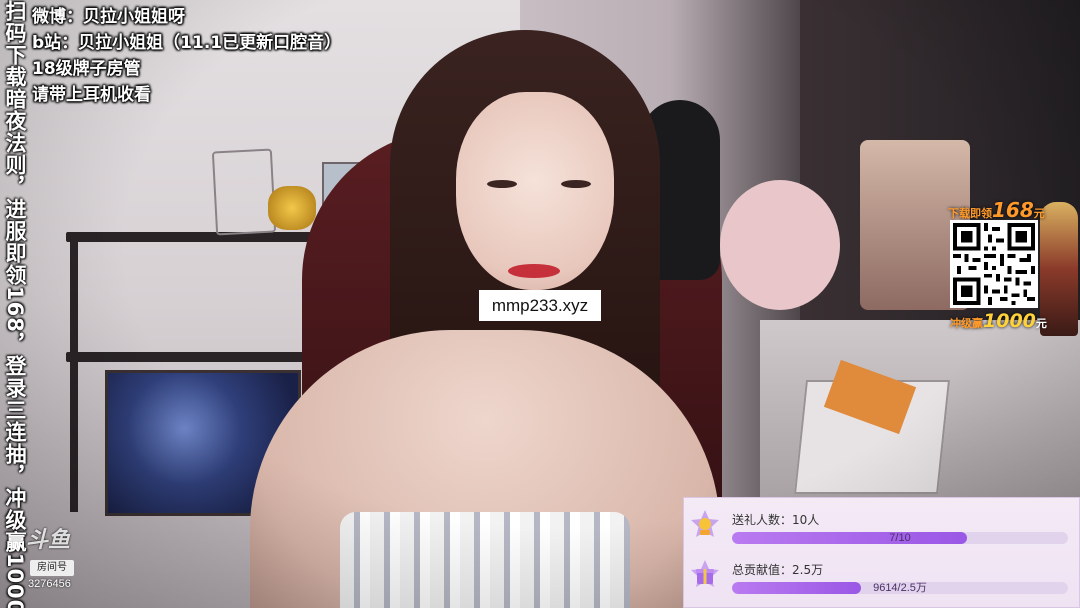 This screenshot has height=608, width=1080. I want to click on ad-bottom-text: 冲级赢1000元, so click(1005, 323).